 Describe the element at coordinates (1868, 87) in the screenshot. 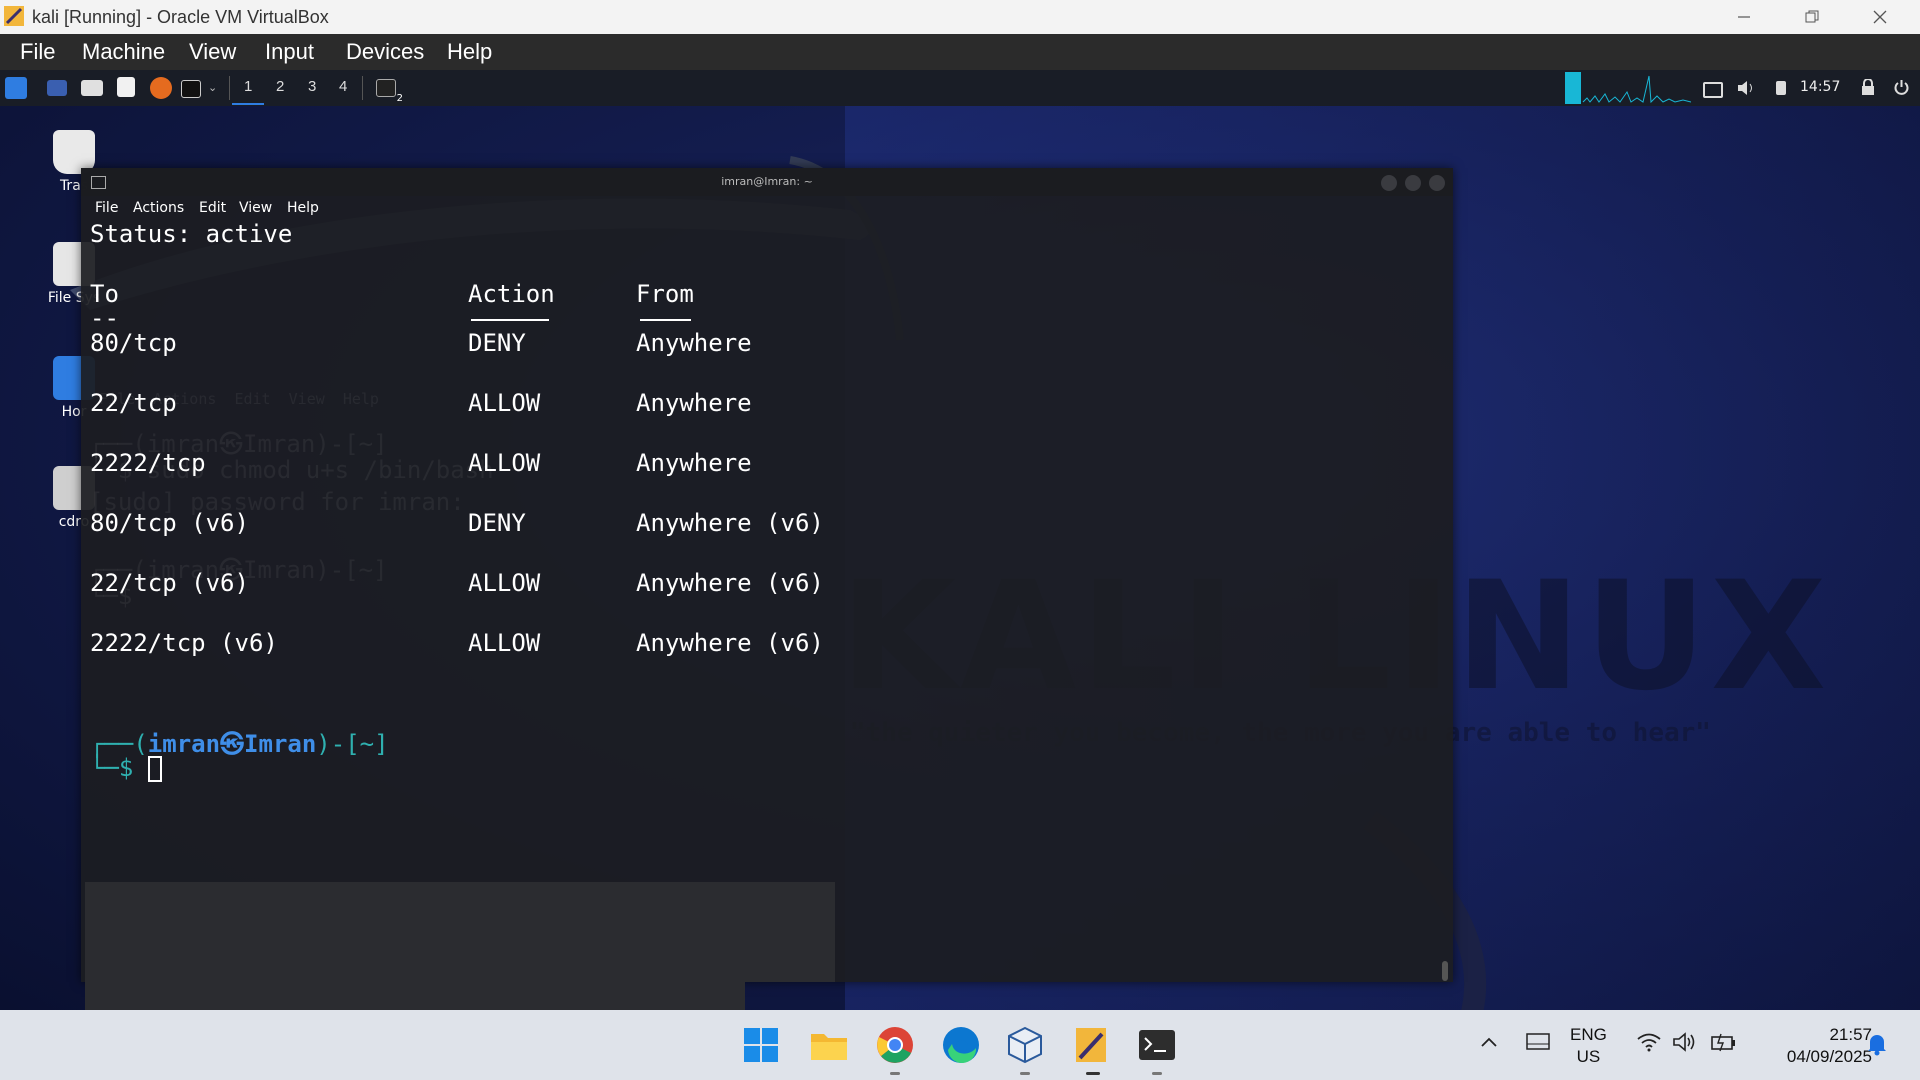

I see `lock-icon` at that location.